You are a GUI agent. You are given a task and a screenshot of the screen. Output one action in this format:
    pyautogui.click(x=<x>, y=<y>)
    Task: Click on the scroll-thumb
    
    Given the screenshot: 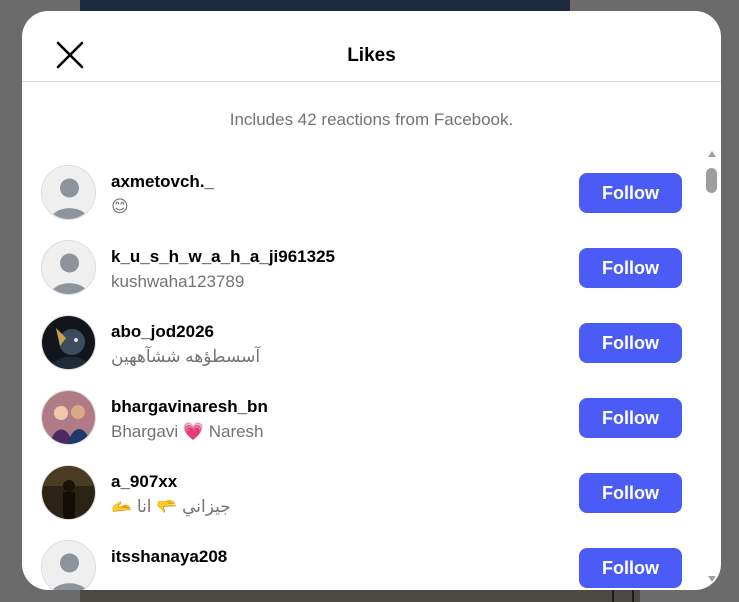 What is the action you would take?
    pyautogui.click(x=711, y=180)
    